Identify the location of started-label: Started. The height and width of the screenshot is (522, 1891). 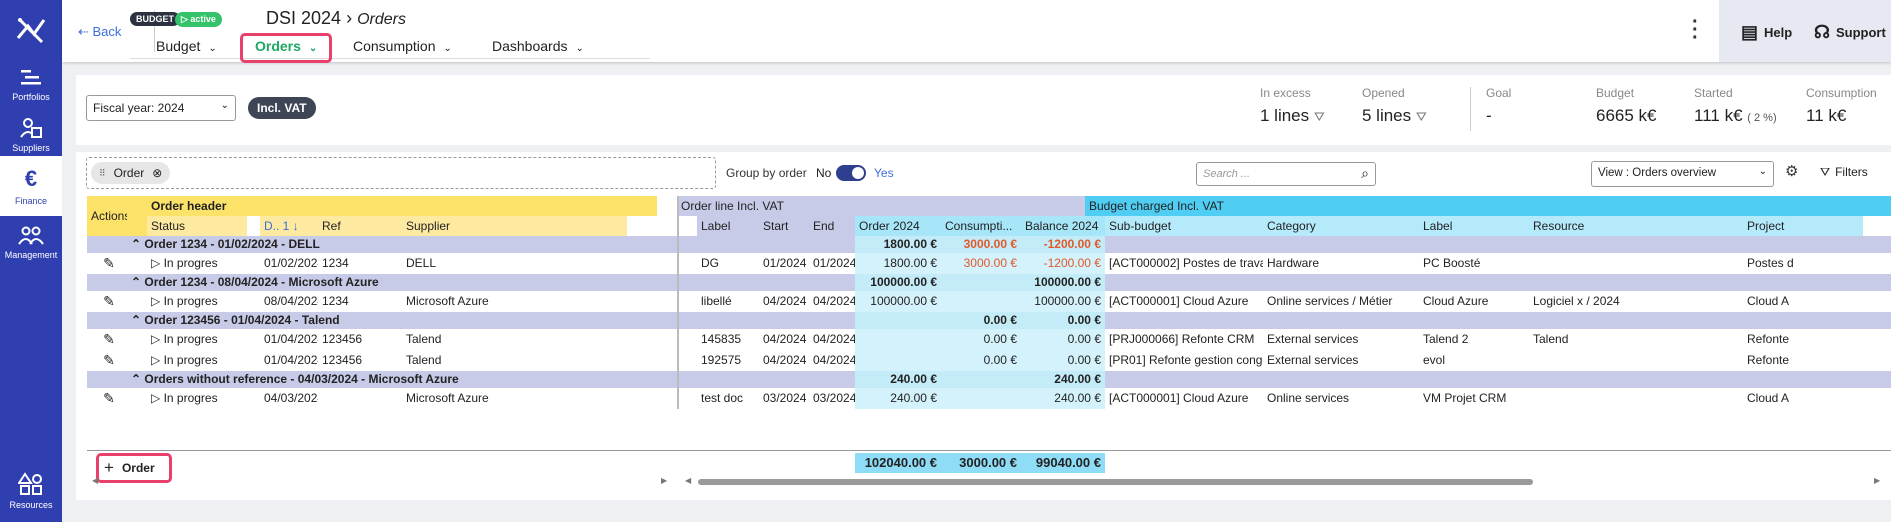
(1713, 93).